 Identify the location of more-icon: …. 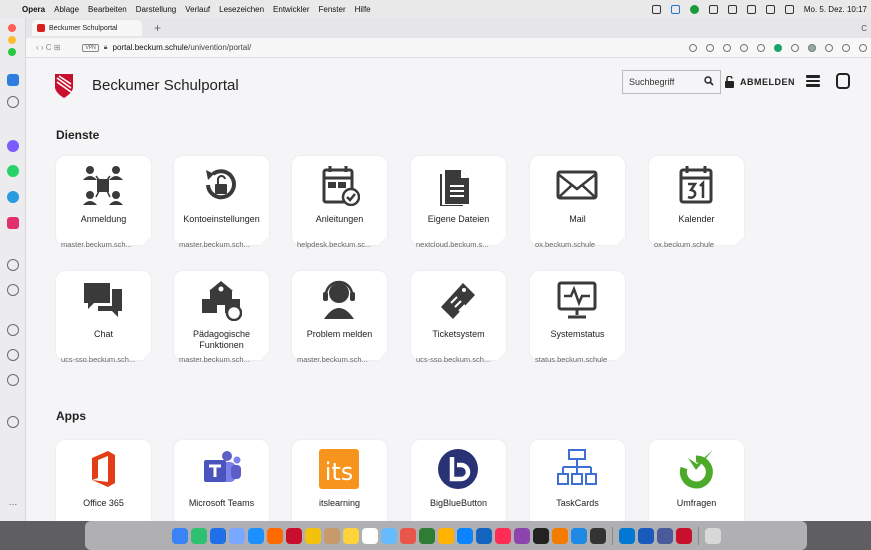
(13, 502).